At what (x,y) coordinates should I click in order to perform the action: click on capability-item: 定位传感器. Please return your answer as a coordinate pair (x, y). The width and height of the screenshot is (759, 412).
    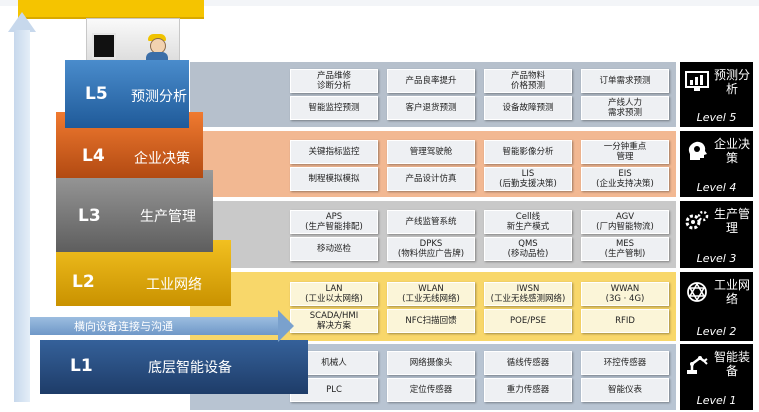
    Looking at the image, I should click on (431, 390).